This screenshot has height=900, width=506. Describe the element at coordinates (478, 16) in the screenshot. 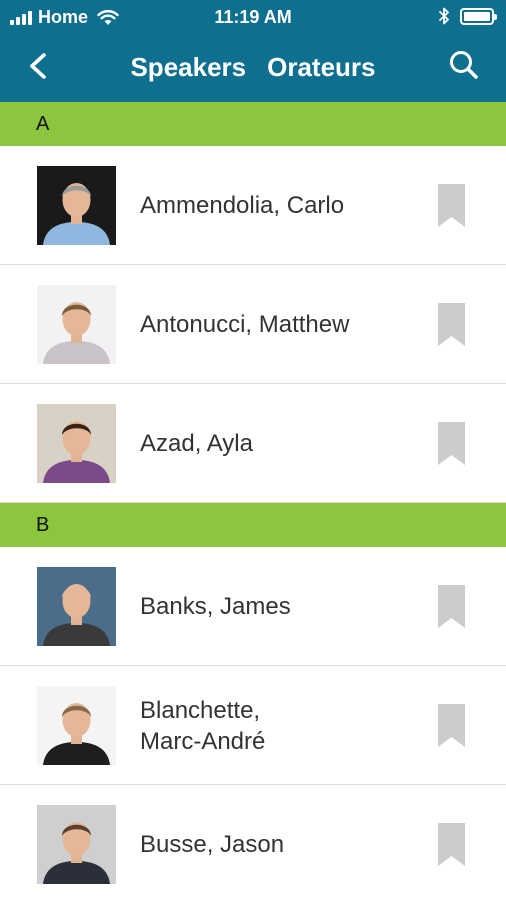

I see `battery-icon` at that location.